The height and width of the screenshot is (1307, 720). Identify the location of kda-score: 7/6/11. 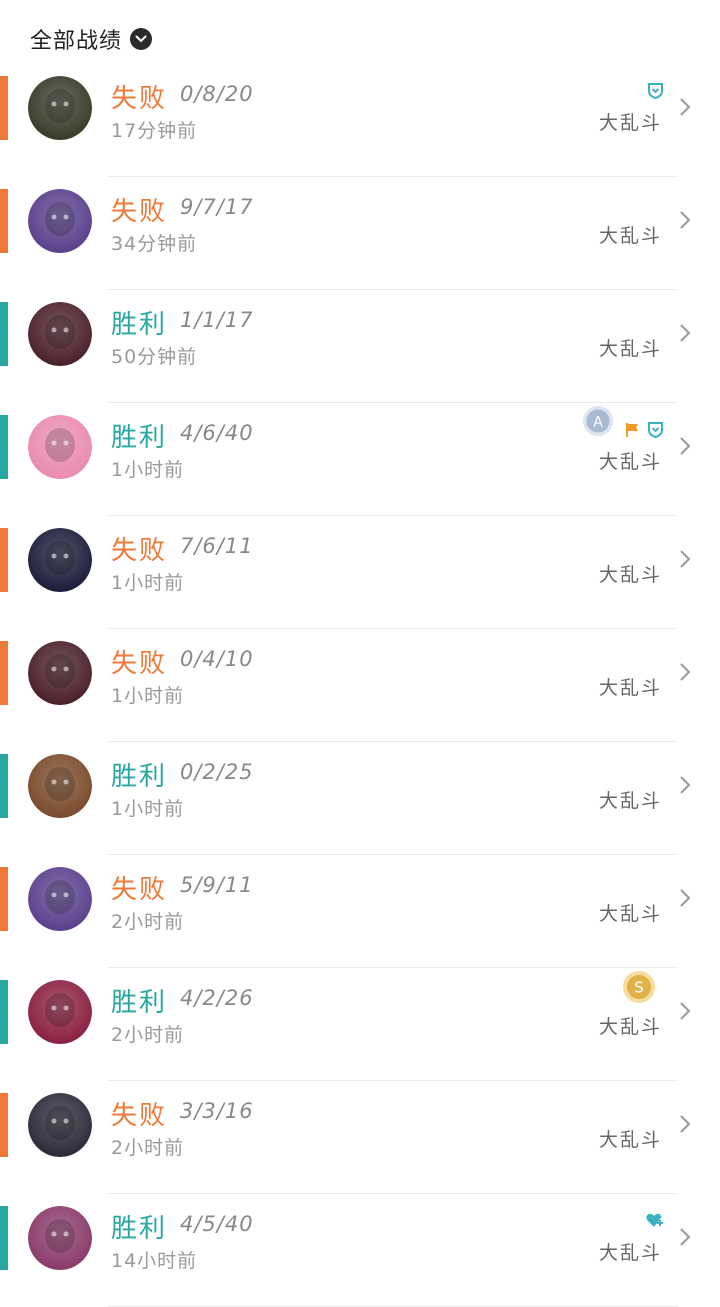
(217, 546).